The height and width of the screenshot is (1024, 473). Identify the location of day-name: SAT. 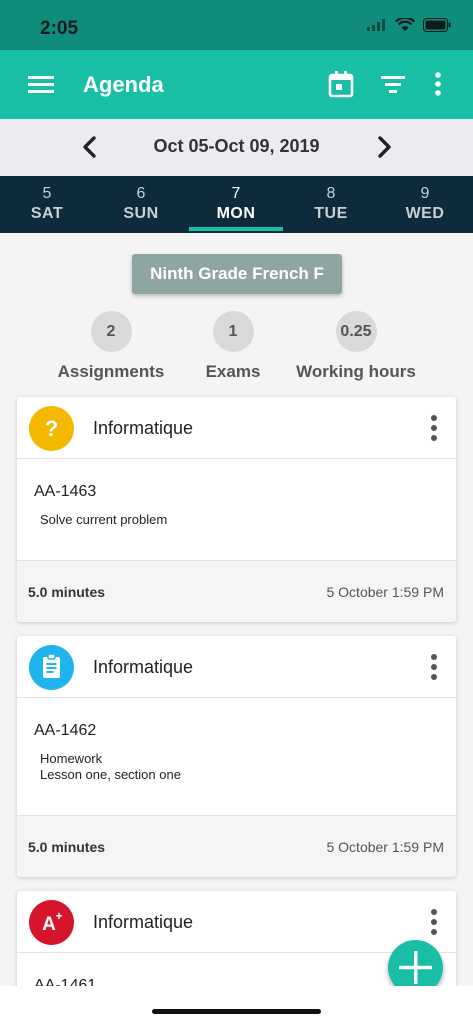
(47, 213).